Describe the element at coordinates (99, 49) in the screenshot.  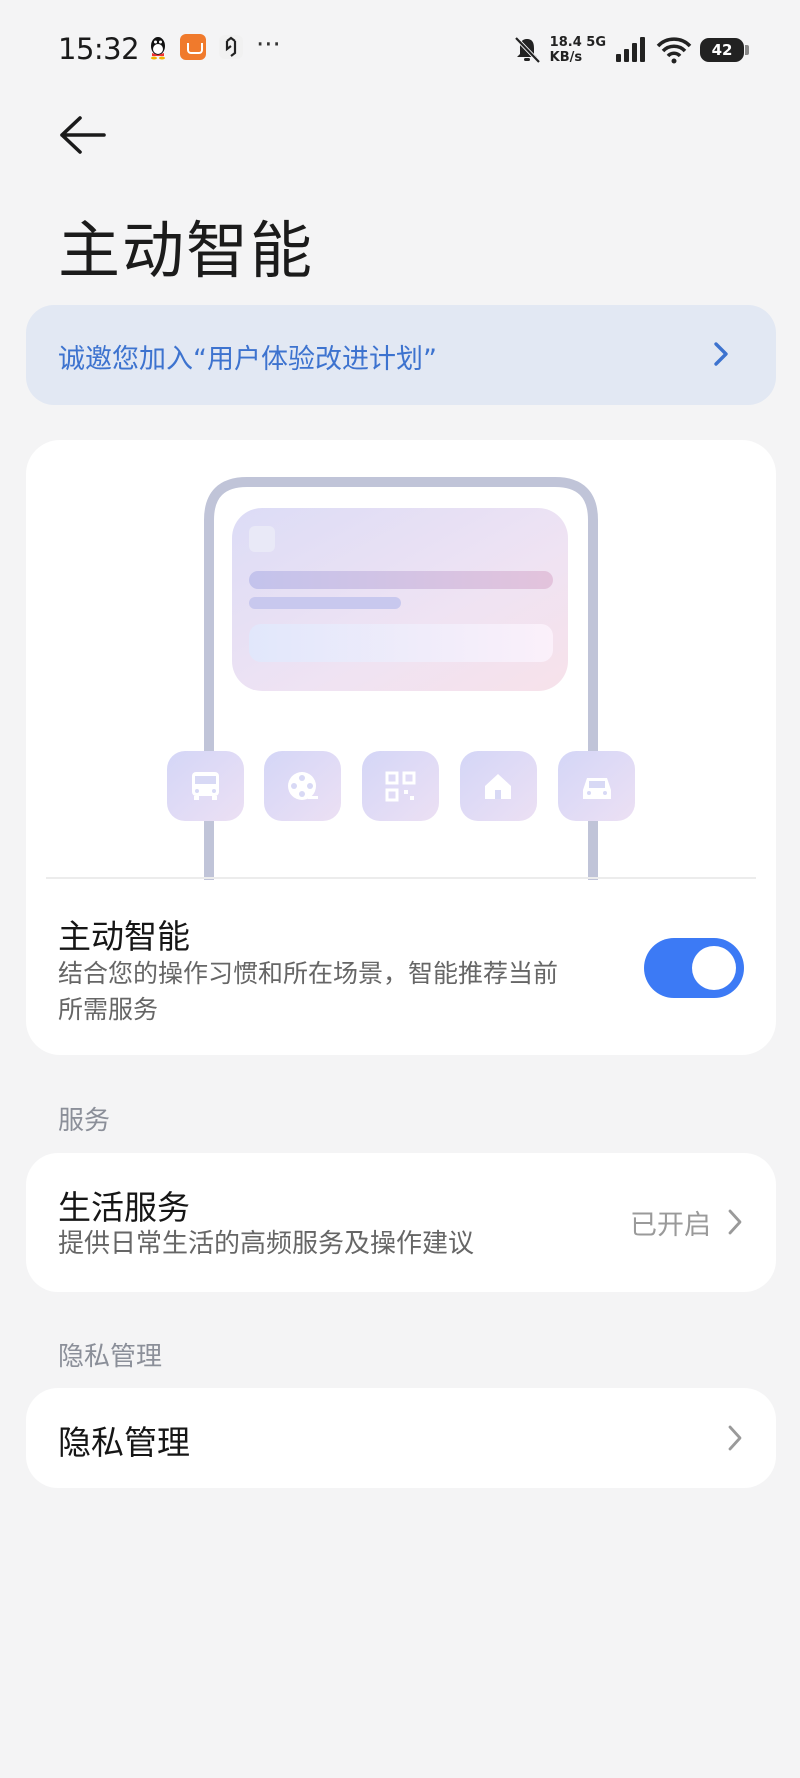
I see `clock: 15:32` at that location.